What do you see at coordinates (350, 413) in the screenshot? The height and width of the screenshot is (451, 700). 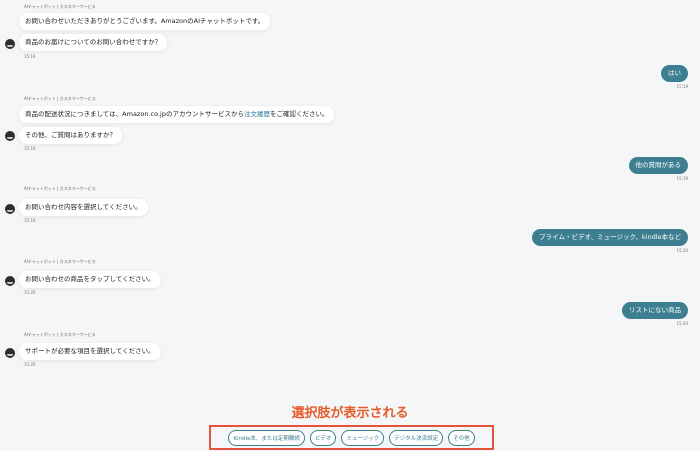 I see `annotation-caption: 選択肢が表示される` at bounding box center [350, 413].